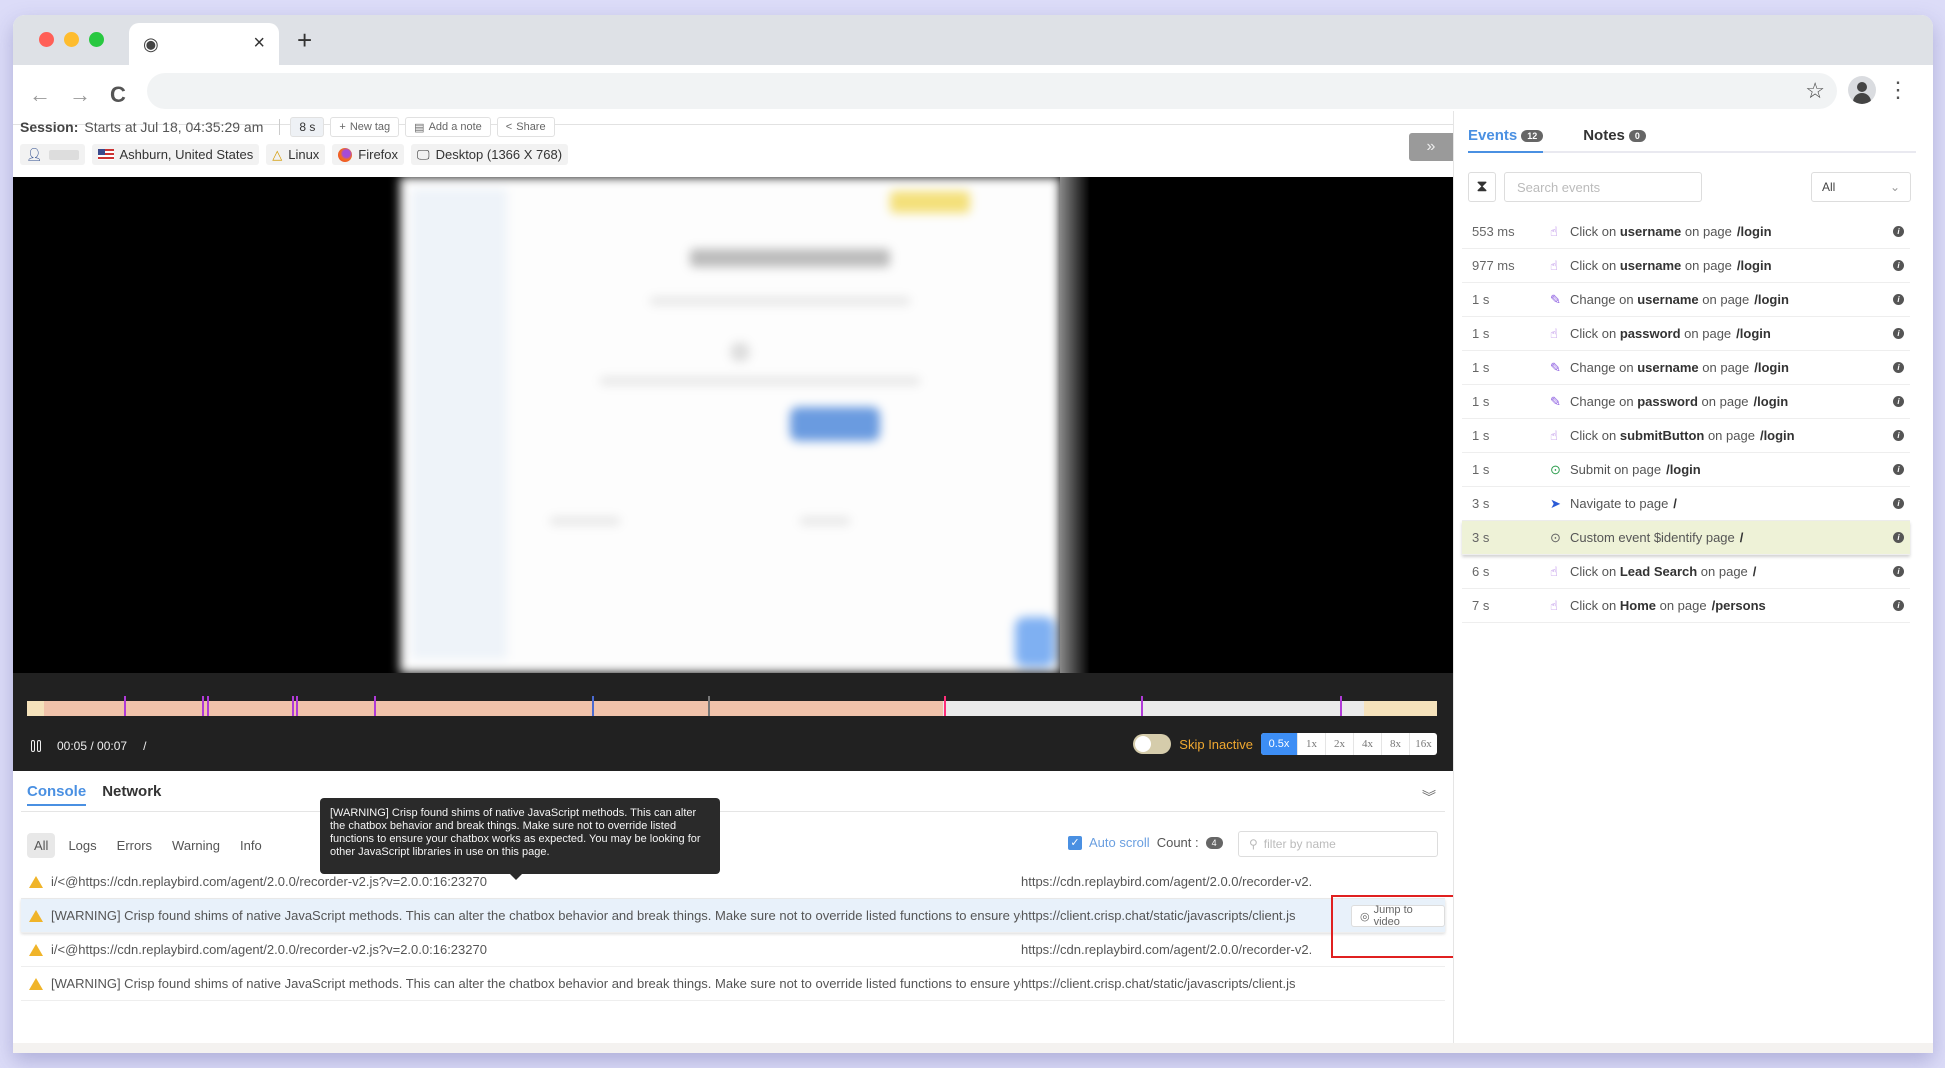 The image size is (1945, 1068). Describe the element at coordinates (1075, 842) in the screenshot. I see `auto-scroll-checkbox: ✓` at that location.